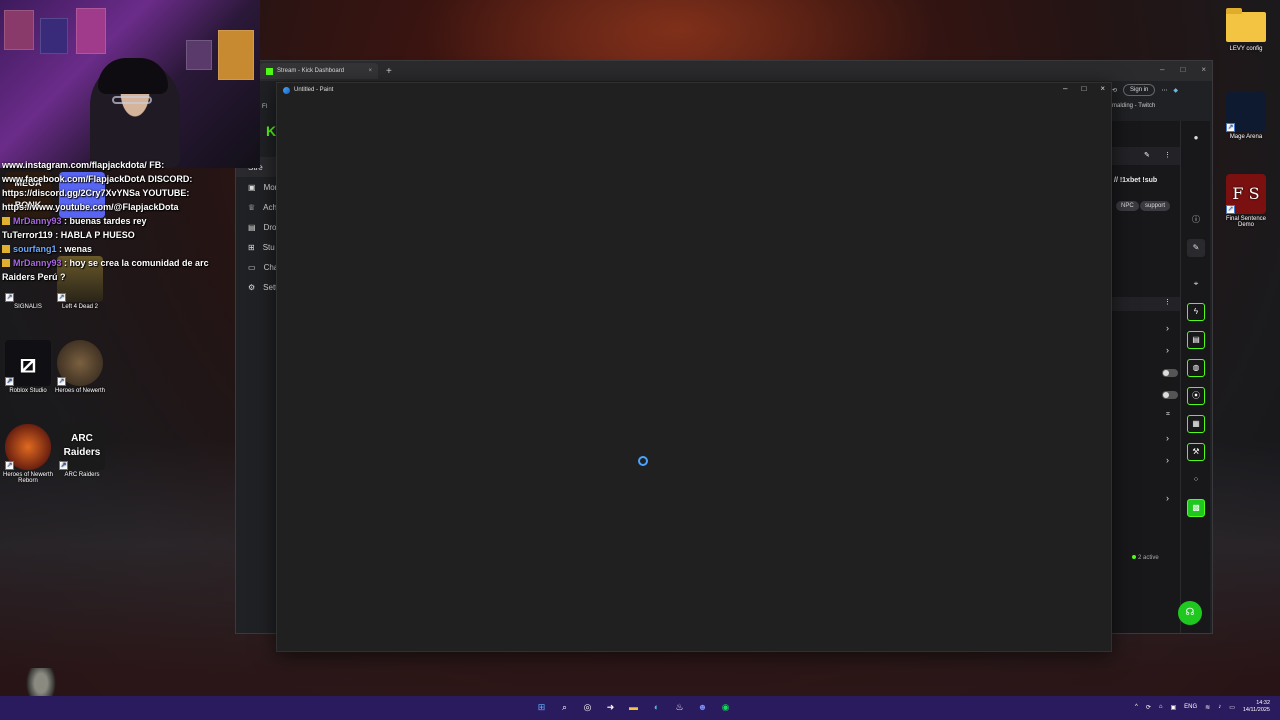 This screenshot has height=720, width=1280. Describe the element at coordinates (702, 707) in the screenshot. I see `discord-icon: ☻` at that location.